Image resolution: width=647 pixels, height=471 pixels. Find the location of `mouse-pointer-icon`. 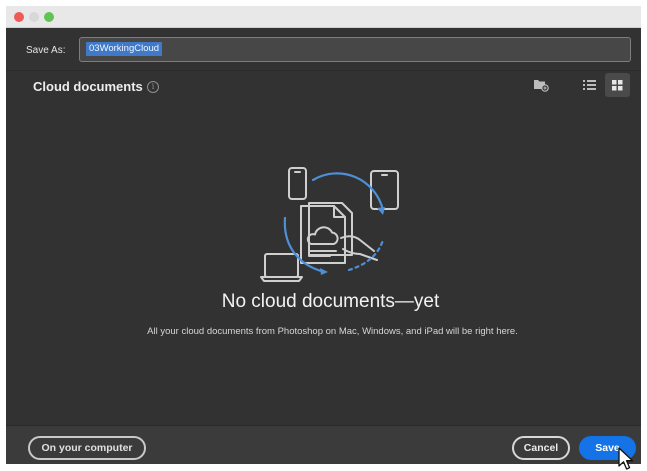

mouse-pointer-icon is located at coordinates (626, 458).